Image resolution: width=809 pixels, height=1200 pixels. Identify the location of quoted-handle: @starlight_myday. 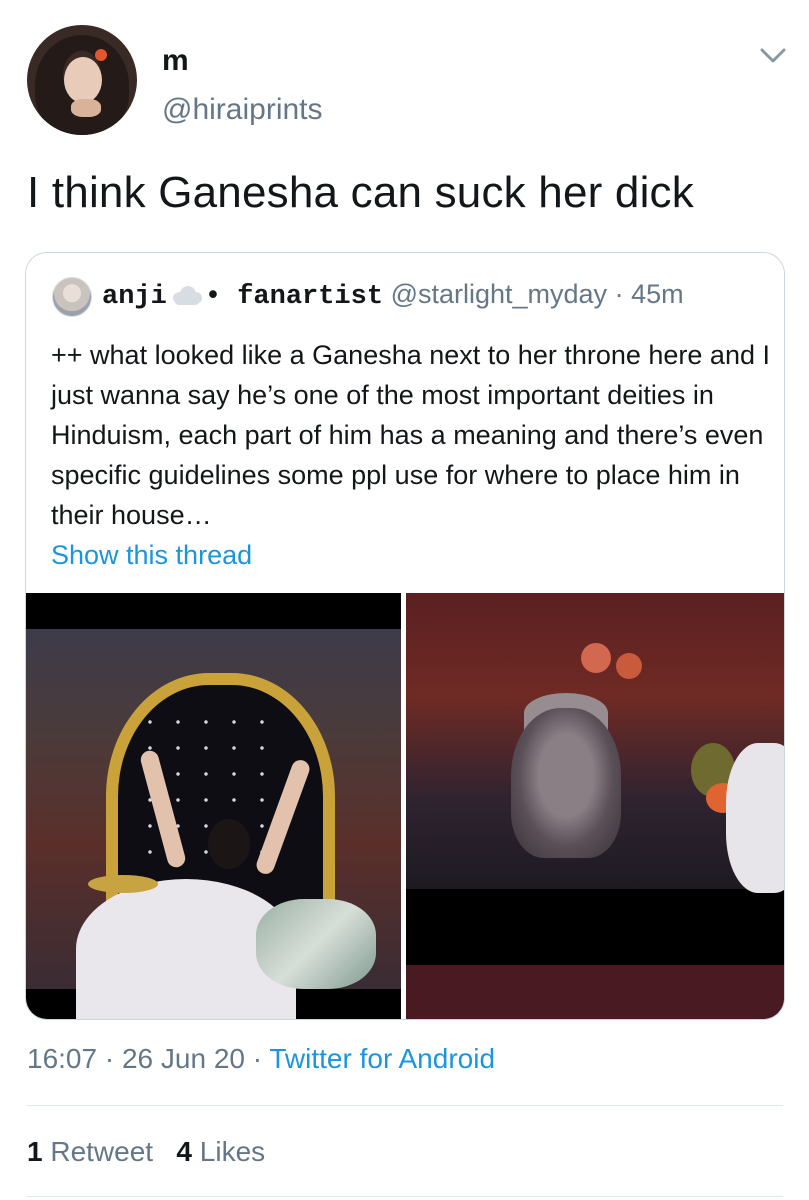
(499, 294).